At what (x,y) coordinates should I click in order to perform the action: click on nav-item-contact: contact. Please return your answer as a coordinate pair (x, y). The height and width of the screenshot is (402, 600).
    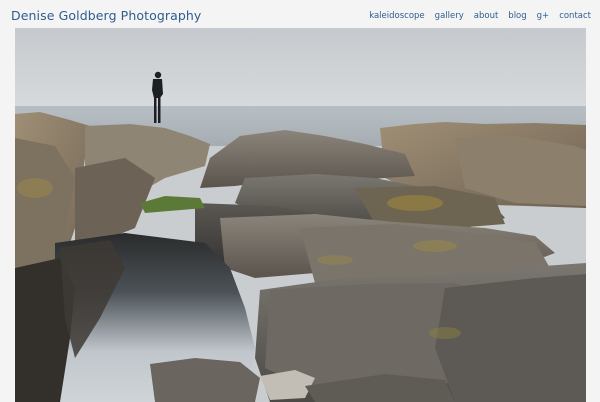
    Looking at the image, I should click on (575, 16).